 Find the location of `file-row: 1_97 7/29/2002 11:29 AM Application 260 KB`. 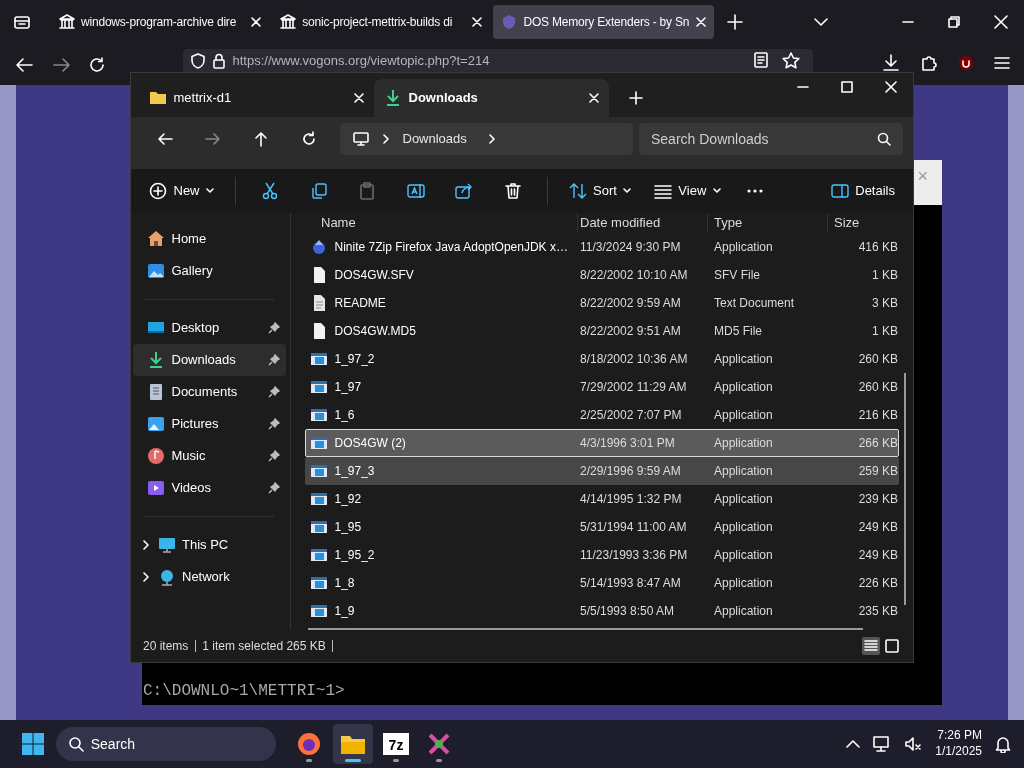

file-row: 1_97 7/29/2002 11:29 AM Application 260 KB is located at coordinates (602, 386).